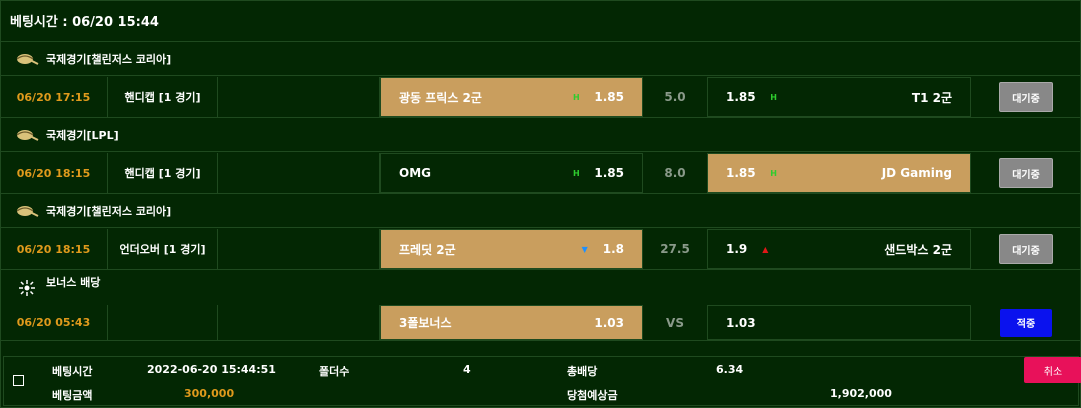 Image resolution: width=1081 pixels, height=408 pixels. Describe the element at coordinates (541, 394) in the screenshot. I see `summary-row: 베팅금액 300,000 당첨예상금 1,902,000` at that location.